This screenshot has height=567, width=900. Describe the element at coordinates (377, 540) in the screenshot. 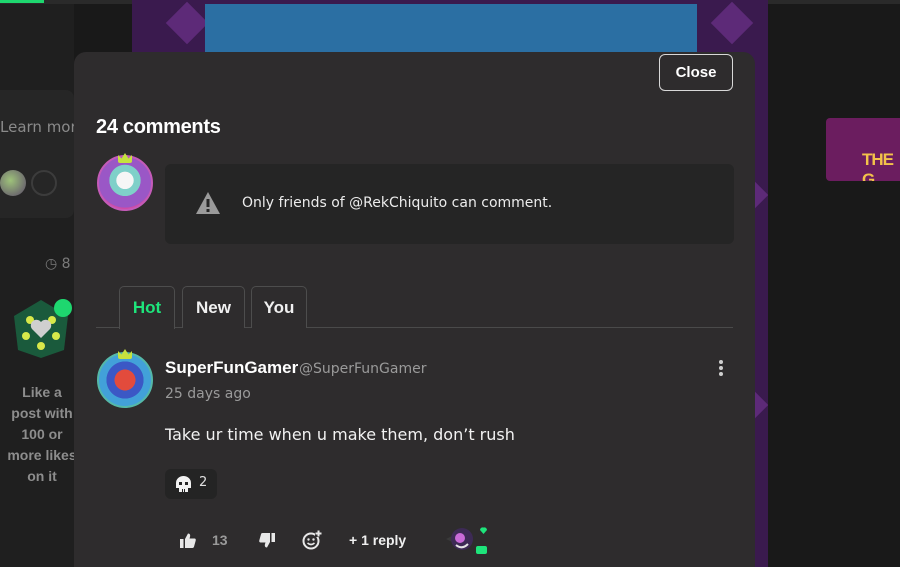

I see `view-replies-button: + 1 reply` at that location.